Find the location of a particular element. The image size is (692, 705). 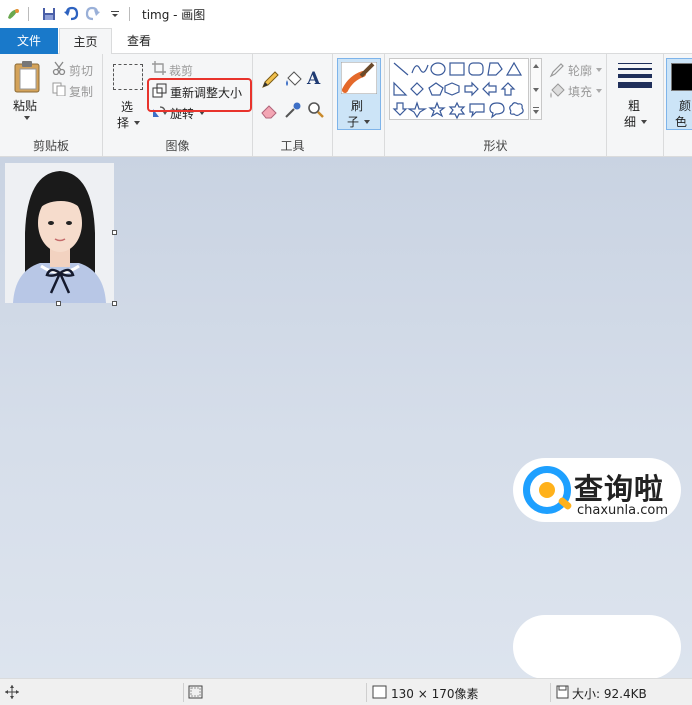

color1-swatch is located at coordinates (681, 77).